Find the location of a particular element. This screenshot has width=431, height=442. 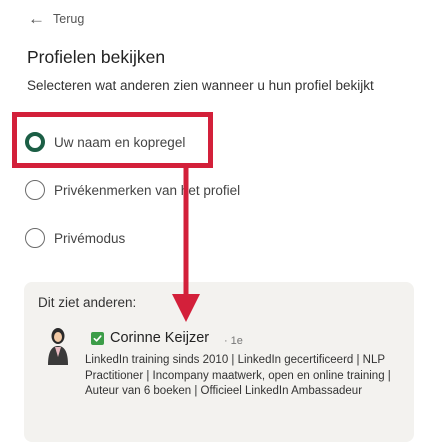

option-private-characteristics: Privékenmerken van het profiel is located at coordinates (132, 190).